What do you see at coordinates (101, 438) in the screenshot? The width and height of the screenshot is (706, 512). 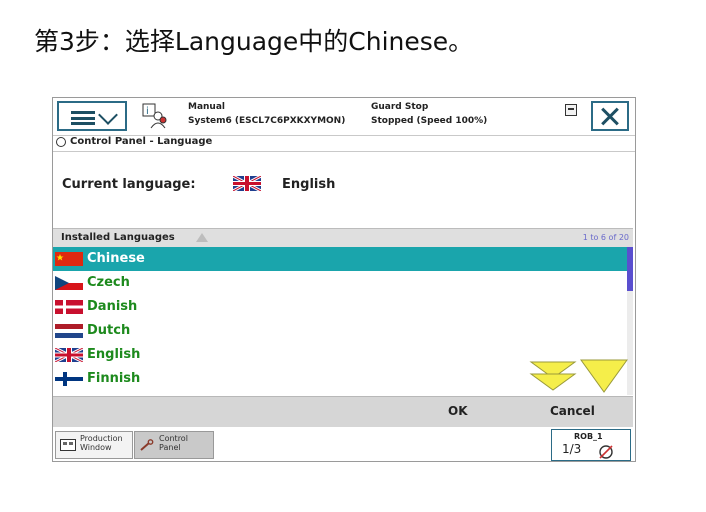 I see `task-label-line1: Production` at bounding box center [101, 438].